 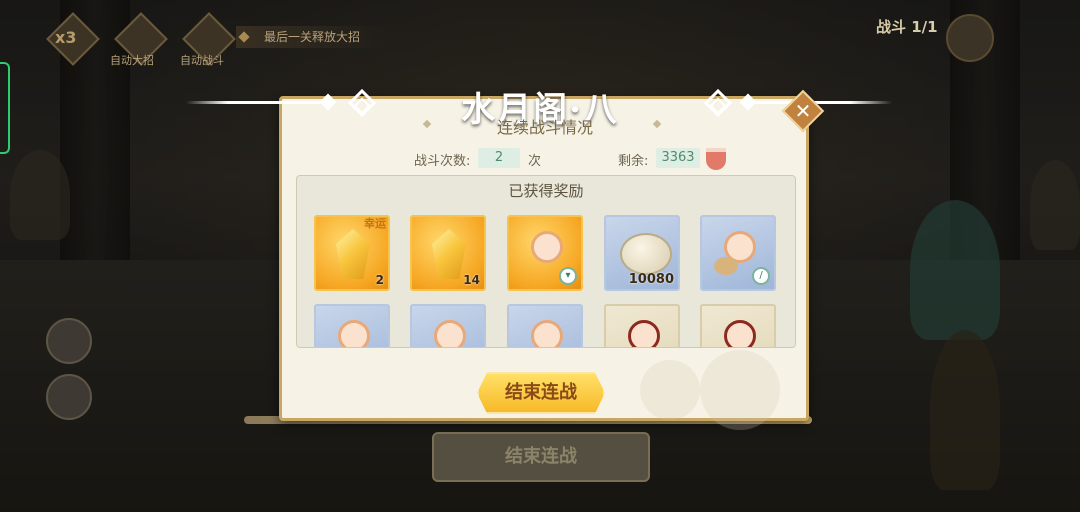 I want to click on background-end-battle-button: 结束连战, so click(x=541, y=457).